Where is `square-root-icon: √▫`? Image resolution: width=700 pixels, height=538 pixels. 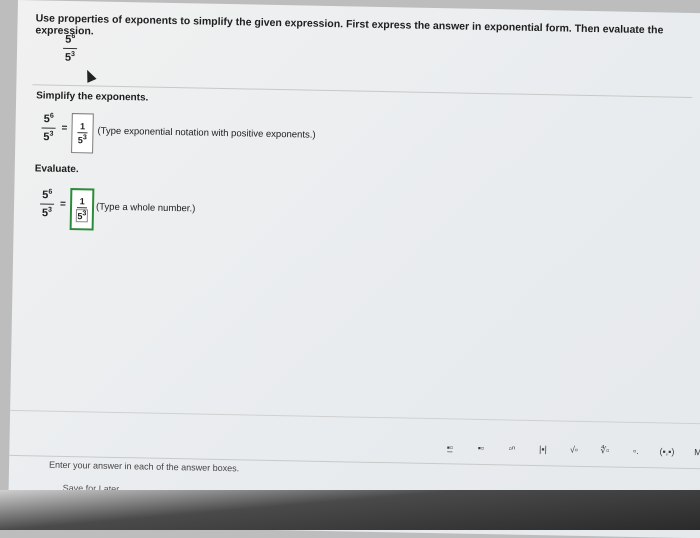 square-root-icon: √▫ is located at coordinates (573, 449).